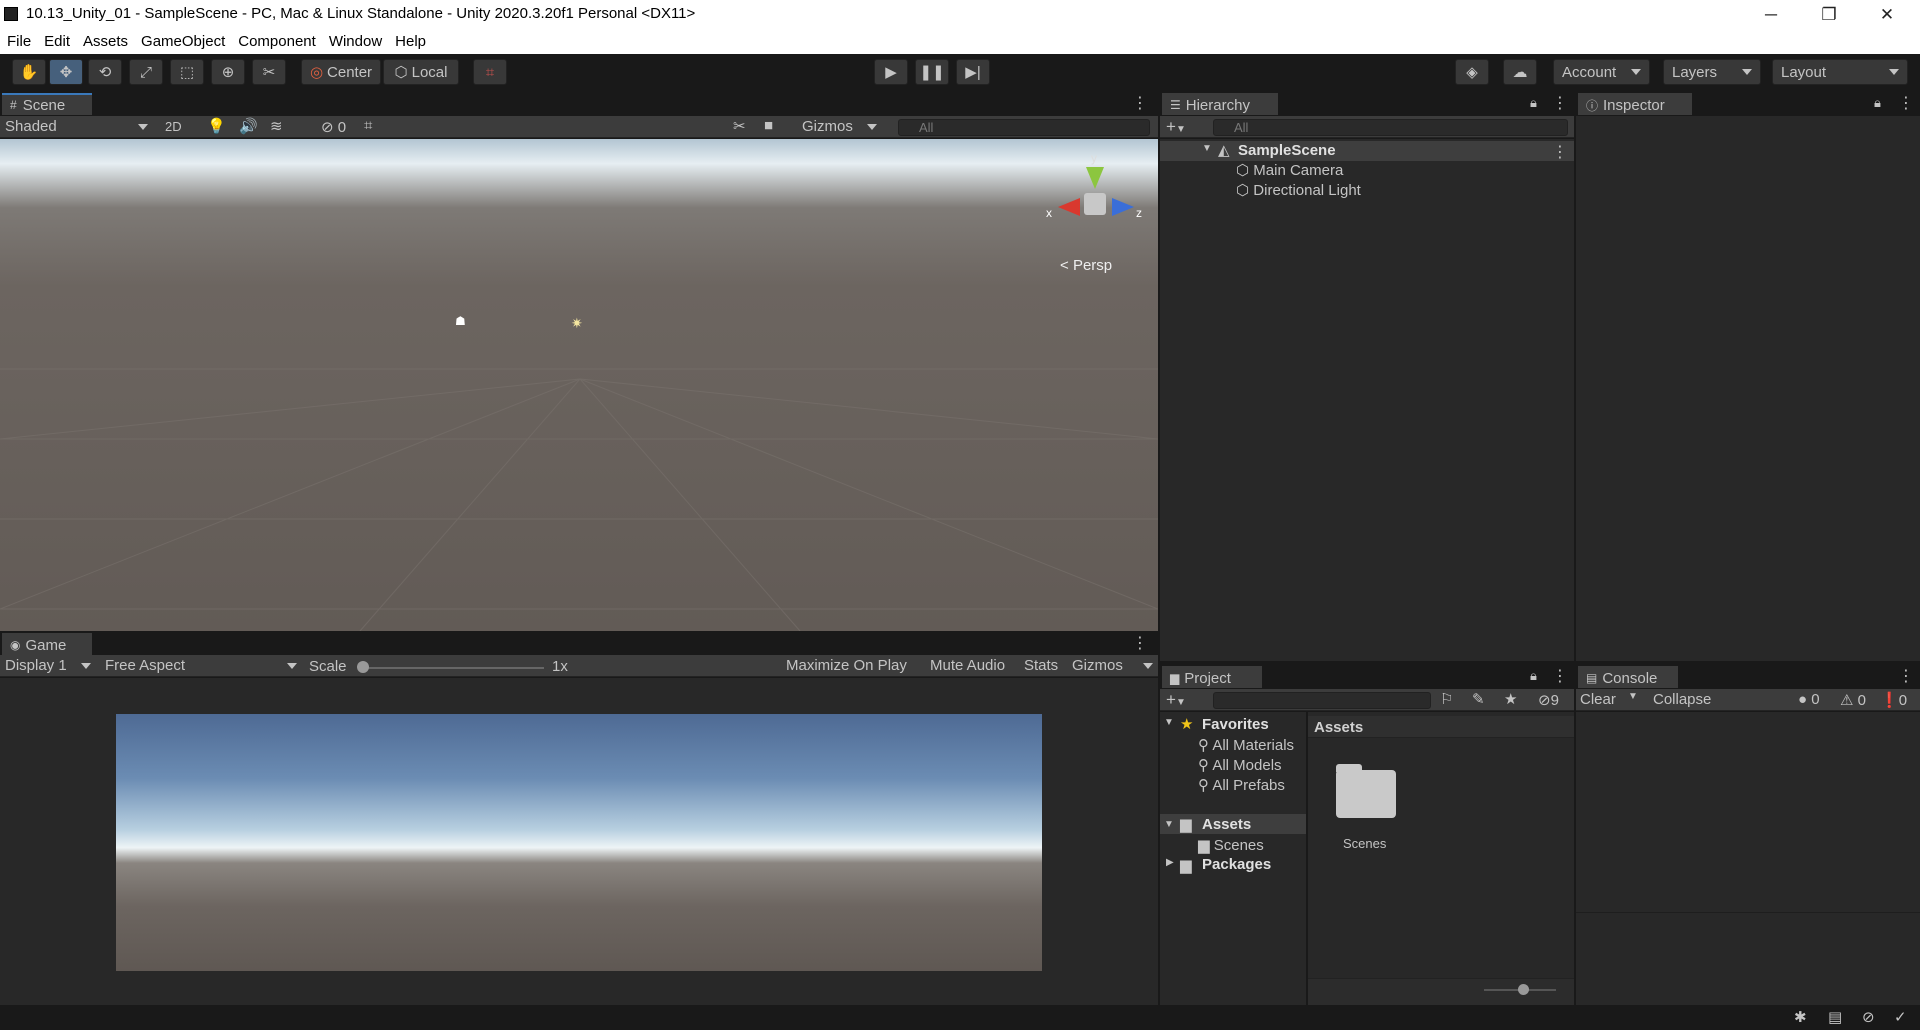 This screenshot has height=1030, width=1920. What do you see at coordinates (932, 72) in the screenshot?
I see `pause-button: ❚❚` at bounding box center [932, 72].